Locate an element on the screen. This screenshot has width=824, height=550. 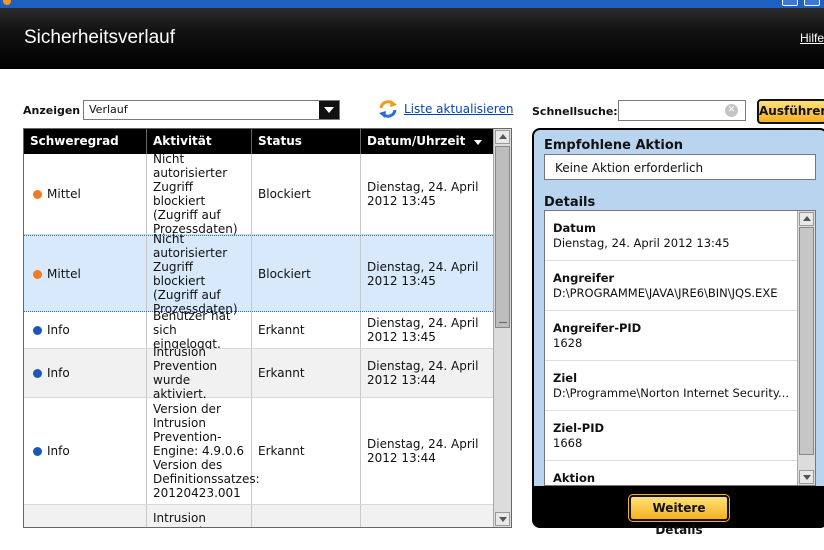
recommended-action-value: Keine Aktion erforderlich is located at coordinates (629, 168).